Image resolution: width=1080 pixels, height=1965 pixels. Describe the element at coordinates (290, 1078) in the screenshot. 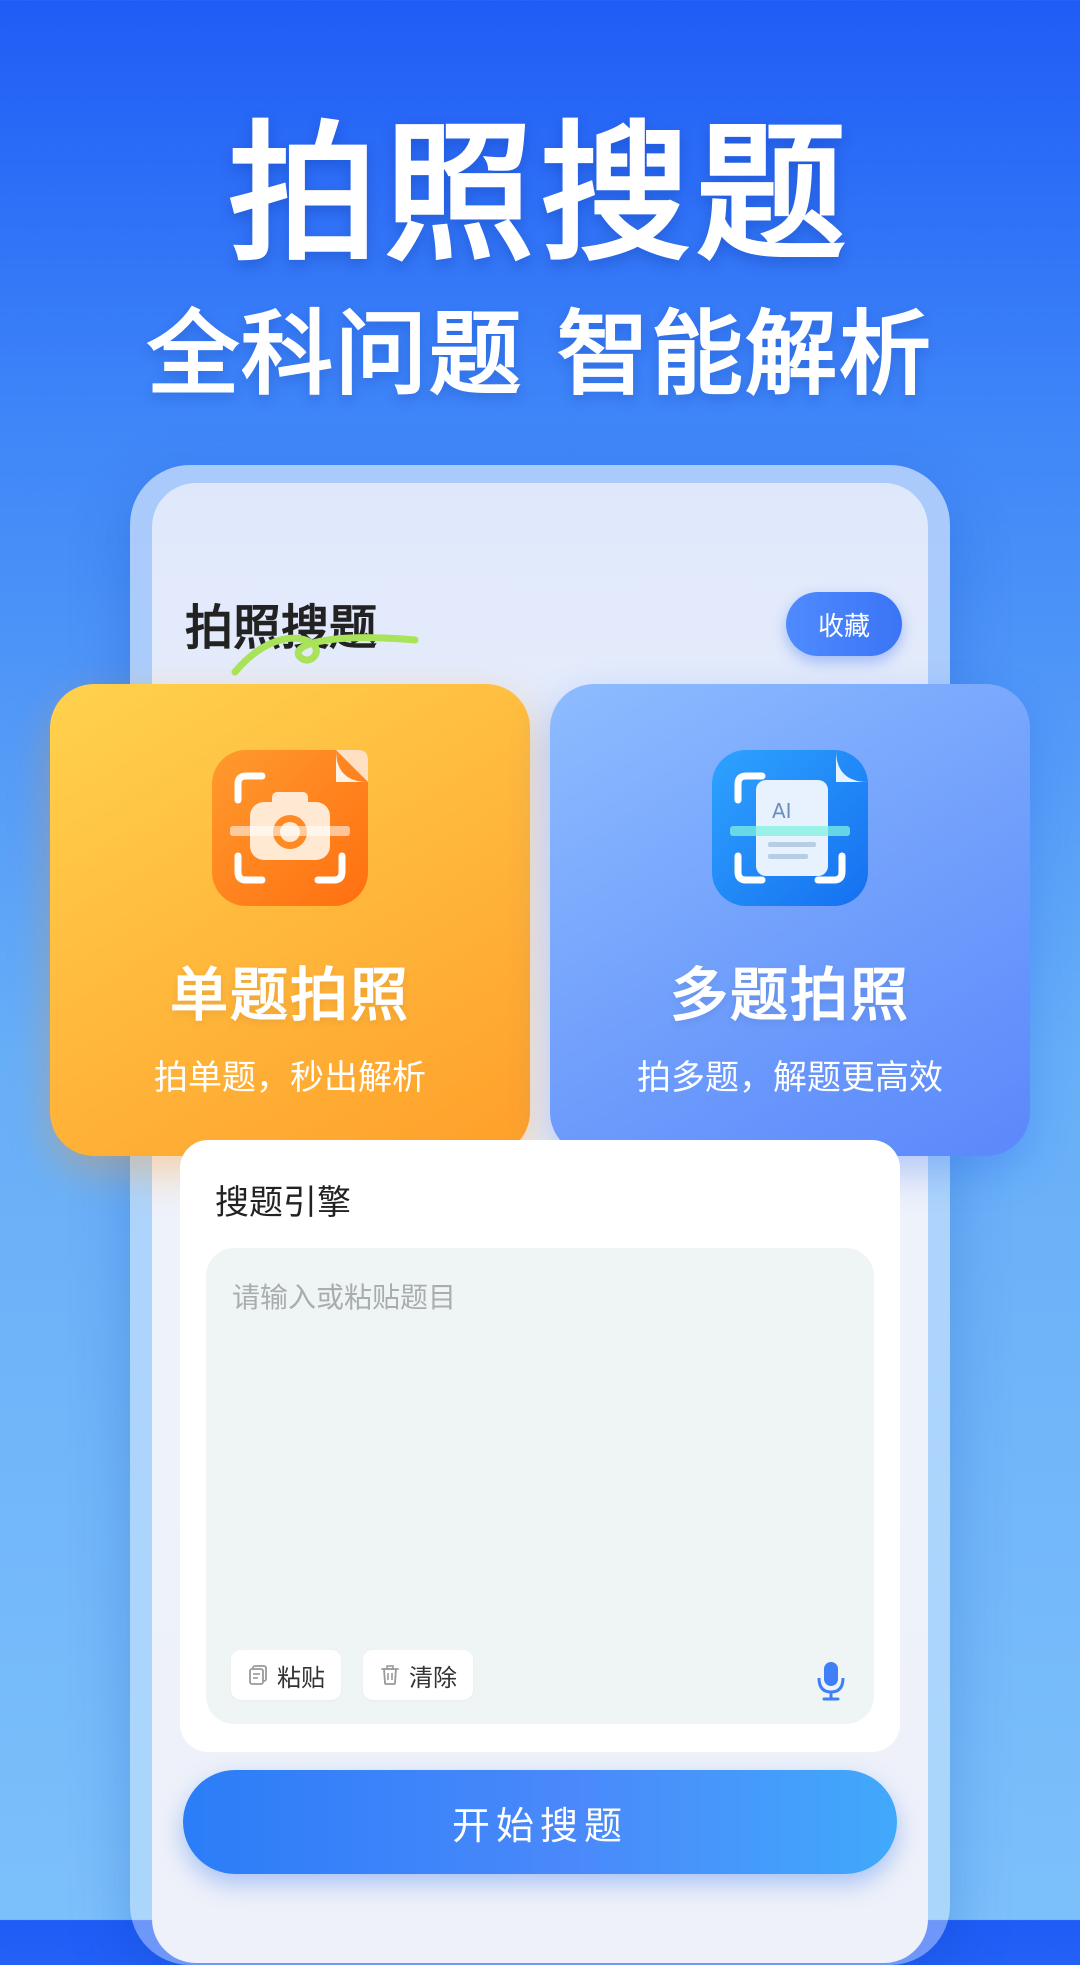

I see `single-question-desc: 拍单题，秒出解析` at that location.